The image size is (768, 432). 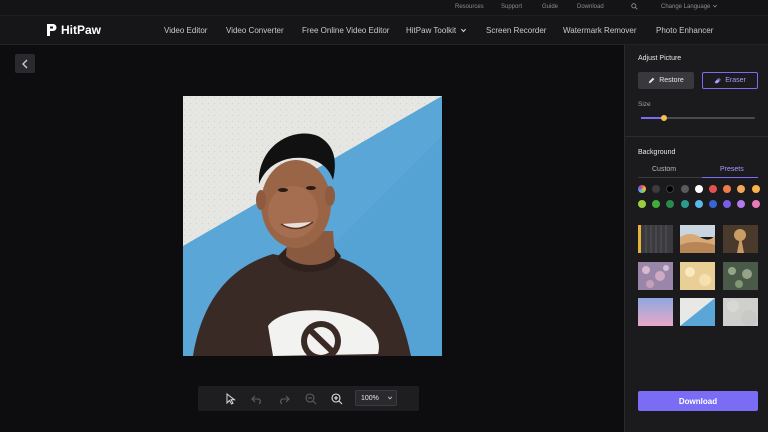 I want to click on nav-item-video-converter: Video Converter, so click(x=255, y=30).